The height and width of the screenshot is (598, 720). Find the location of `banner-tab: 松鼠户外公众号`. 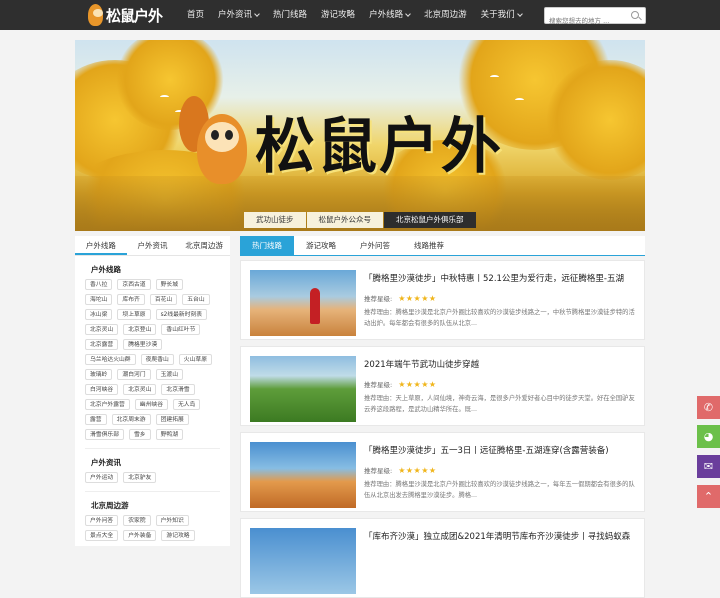

banner-tab: 松鼠户外公众号 is located at coordinates (344, 220).